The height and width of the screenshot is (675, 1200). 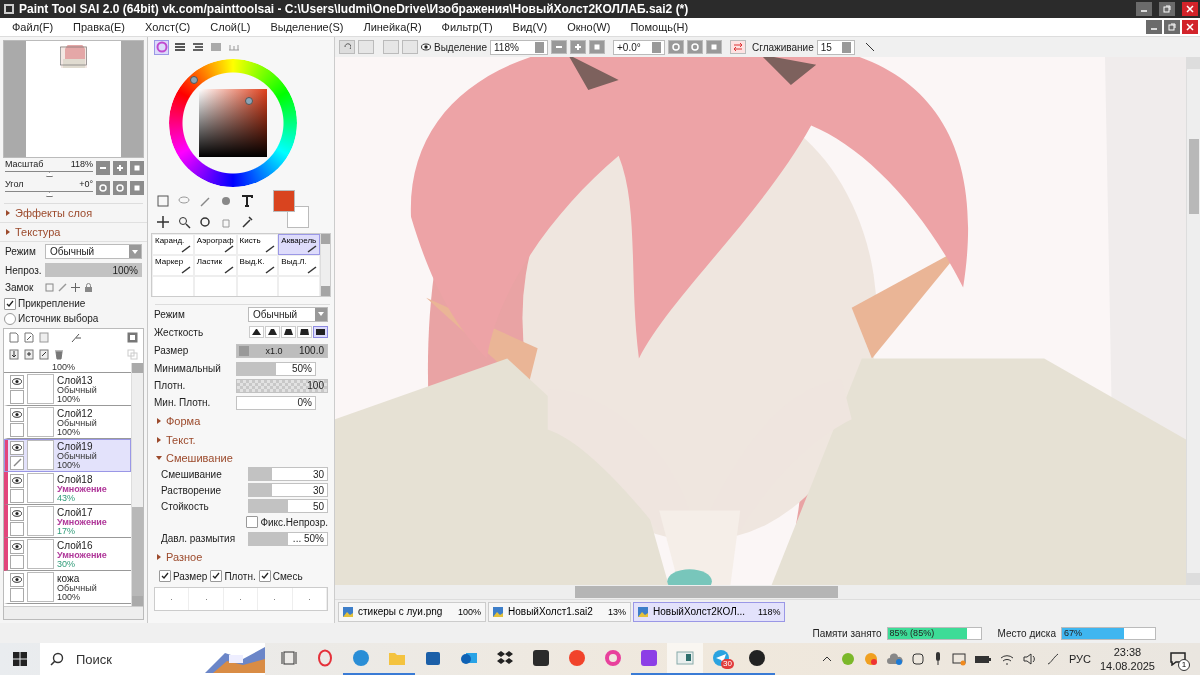 I want to click on section-header: Разное, so click(x=239, y=557).